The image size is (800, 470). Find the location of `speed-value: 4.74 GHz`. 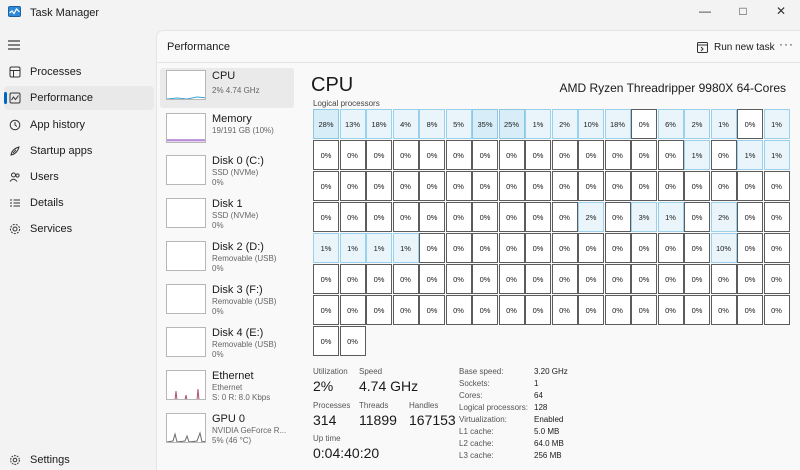

speed-value: 4.74 GHz is located at coordinates (389, 386).